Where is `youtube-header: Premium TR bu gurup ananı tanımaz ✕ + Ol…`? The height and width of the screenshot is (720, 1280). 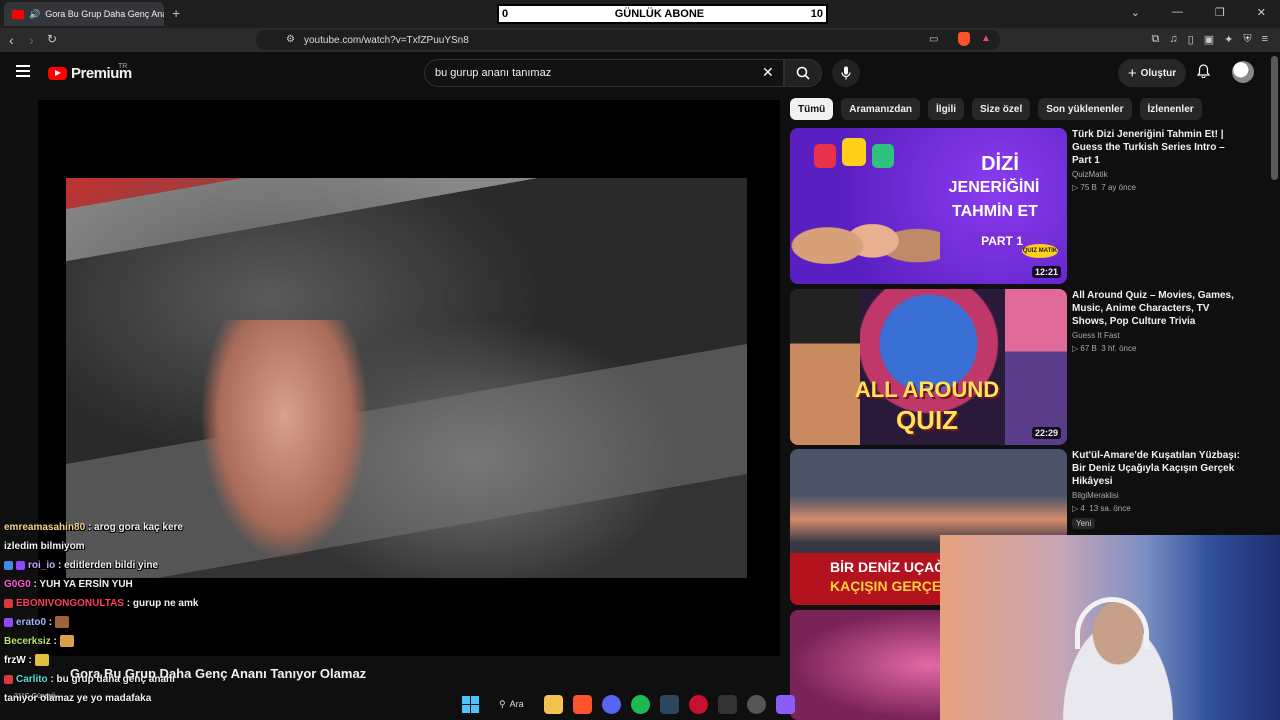 youtube-header: Premium TR bu gurup ananı tanımaz ✕ + Ol… is located at coordinates (635, 73).